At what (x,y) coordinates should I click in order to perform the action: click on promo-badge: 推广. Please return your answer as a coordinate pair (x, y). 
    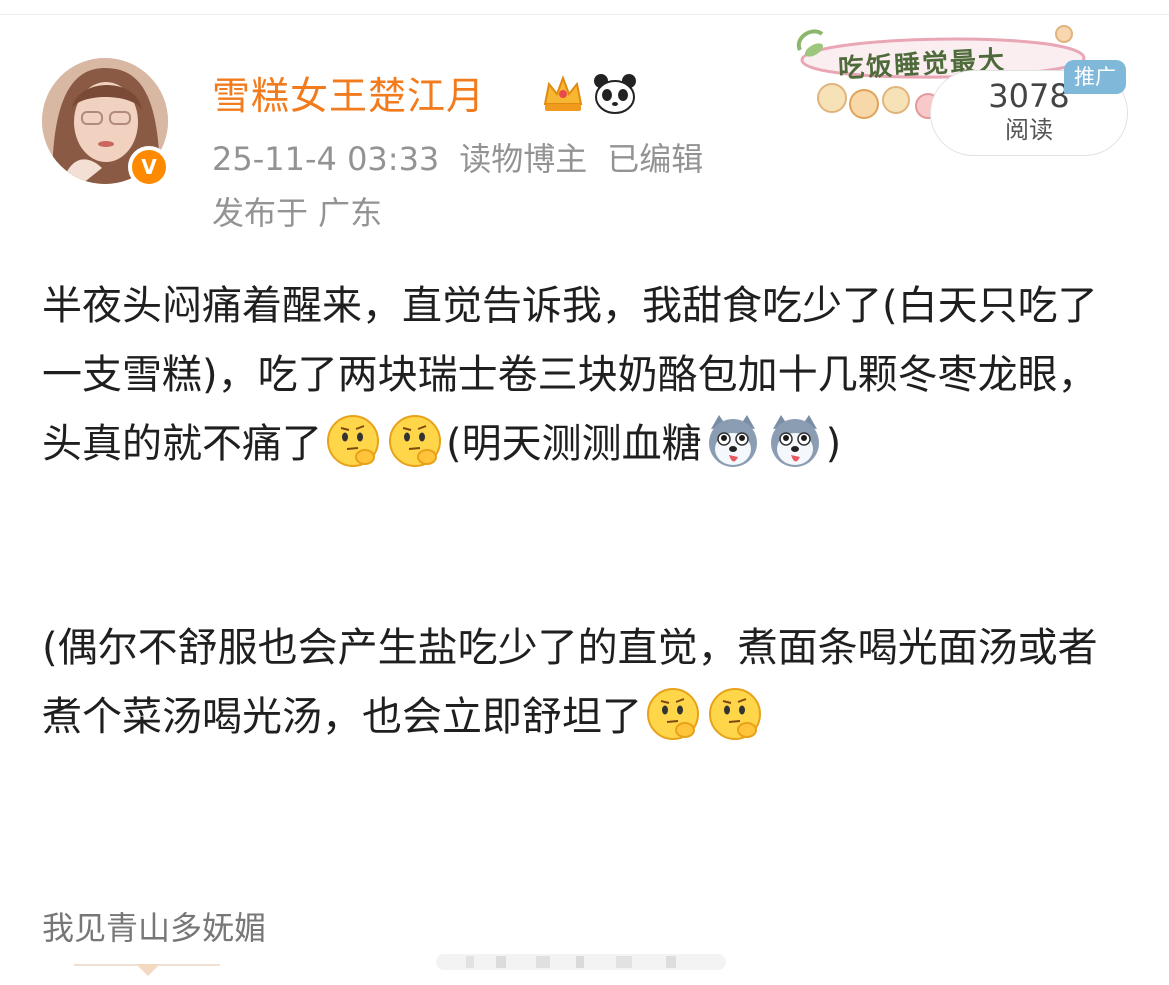
    Looking at the image, I should click on (1095, 77).